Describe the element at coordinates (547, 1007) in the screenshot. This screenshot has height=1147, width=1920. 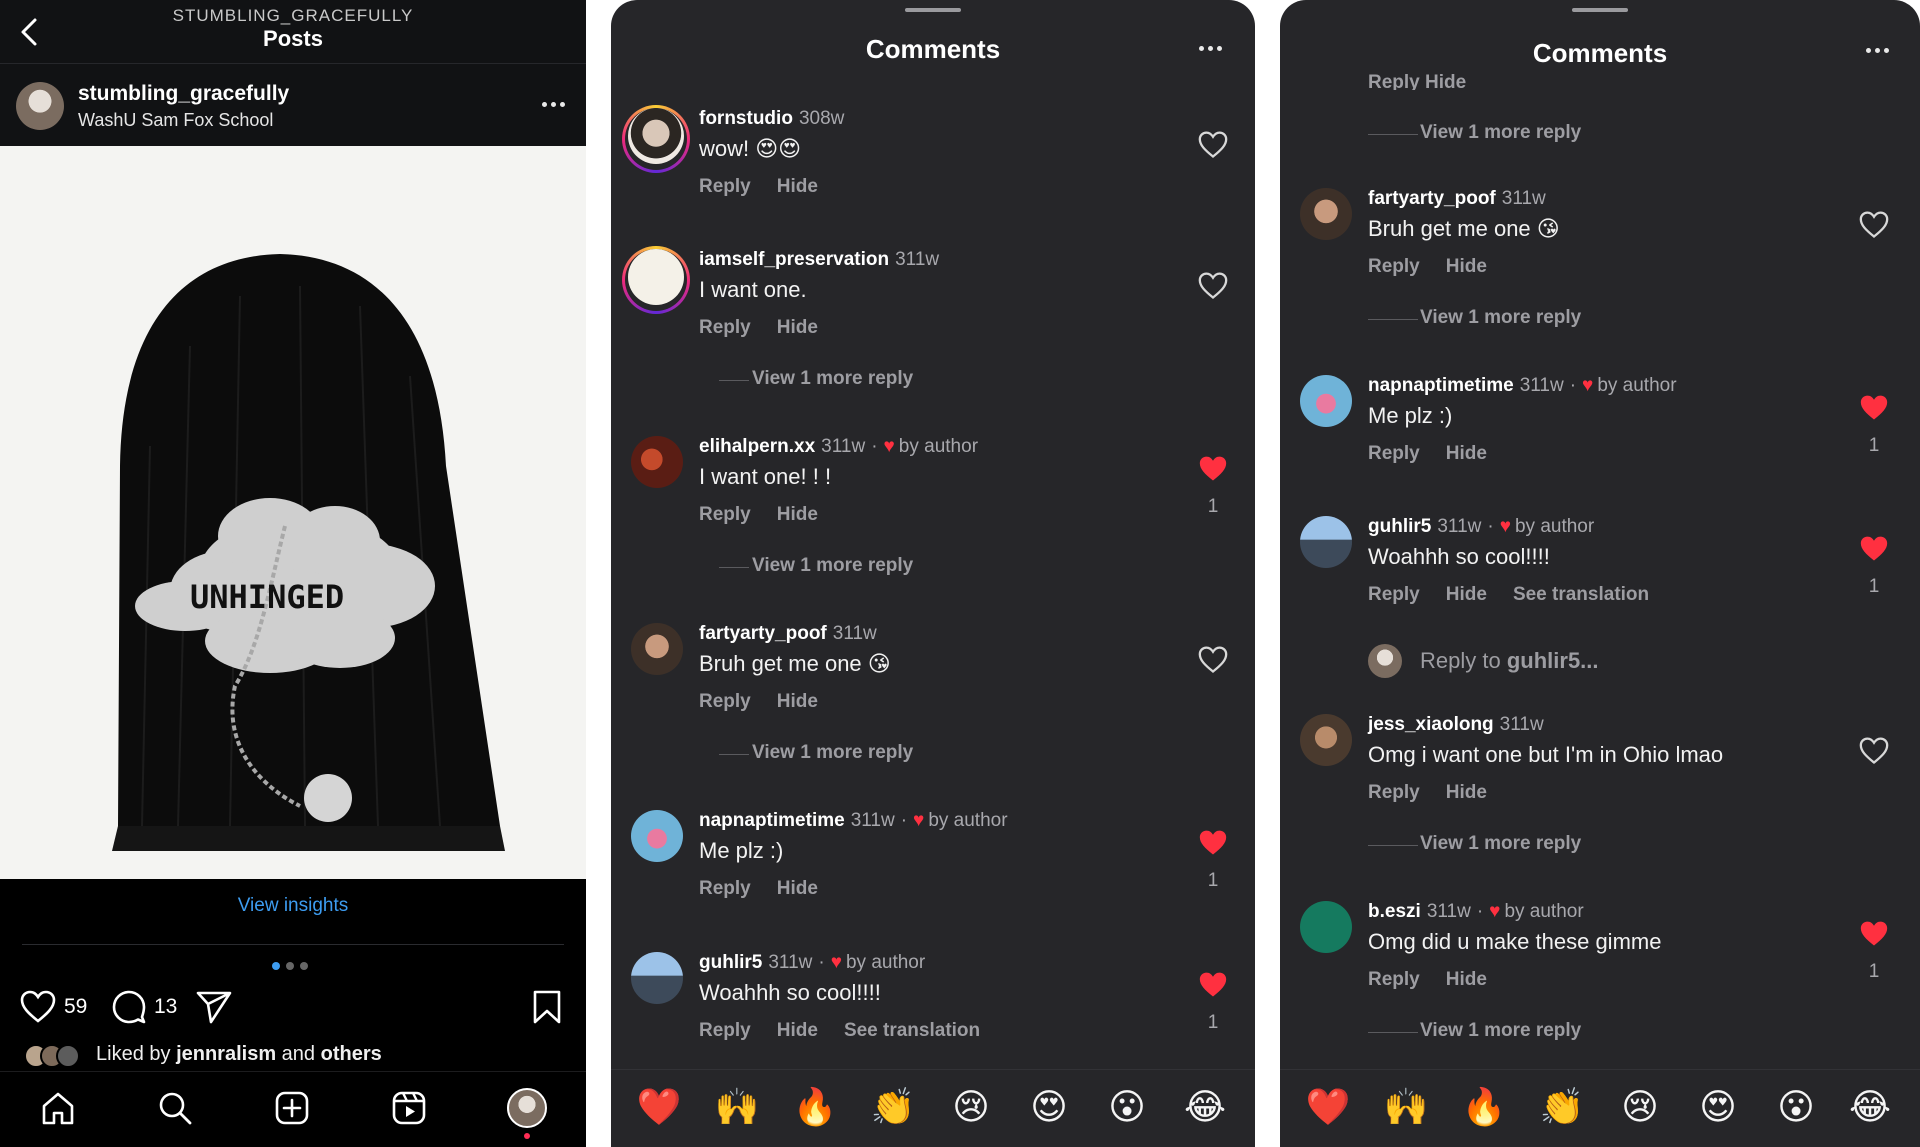
I see `save-action` at that location.